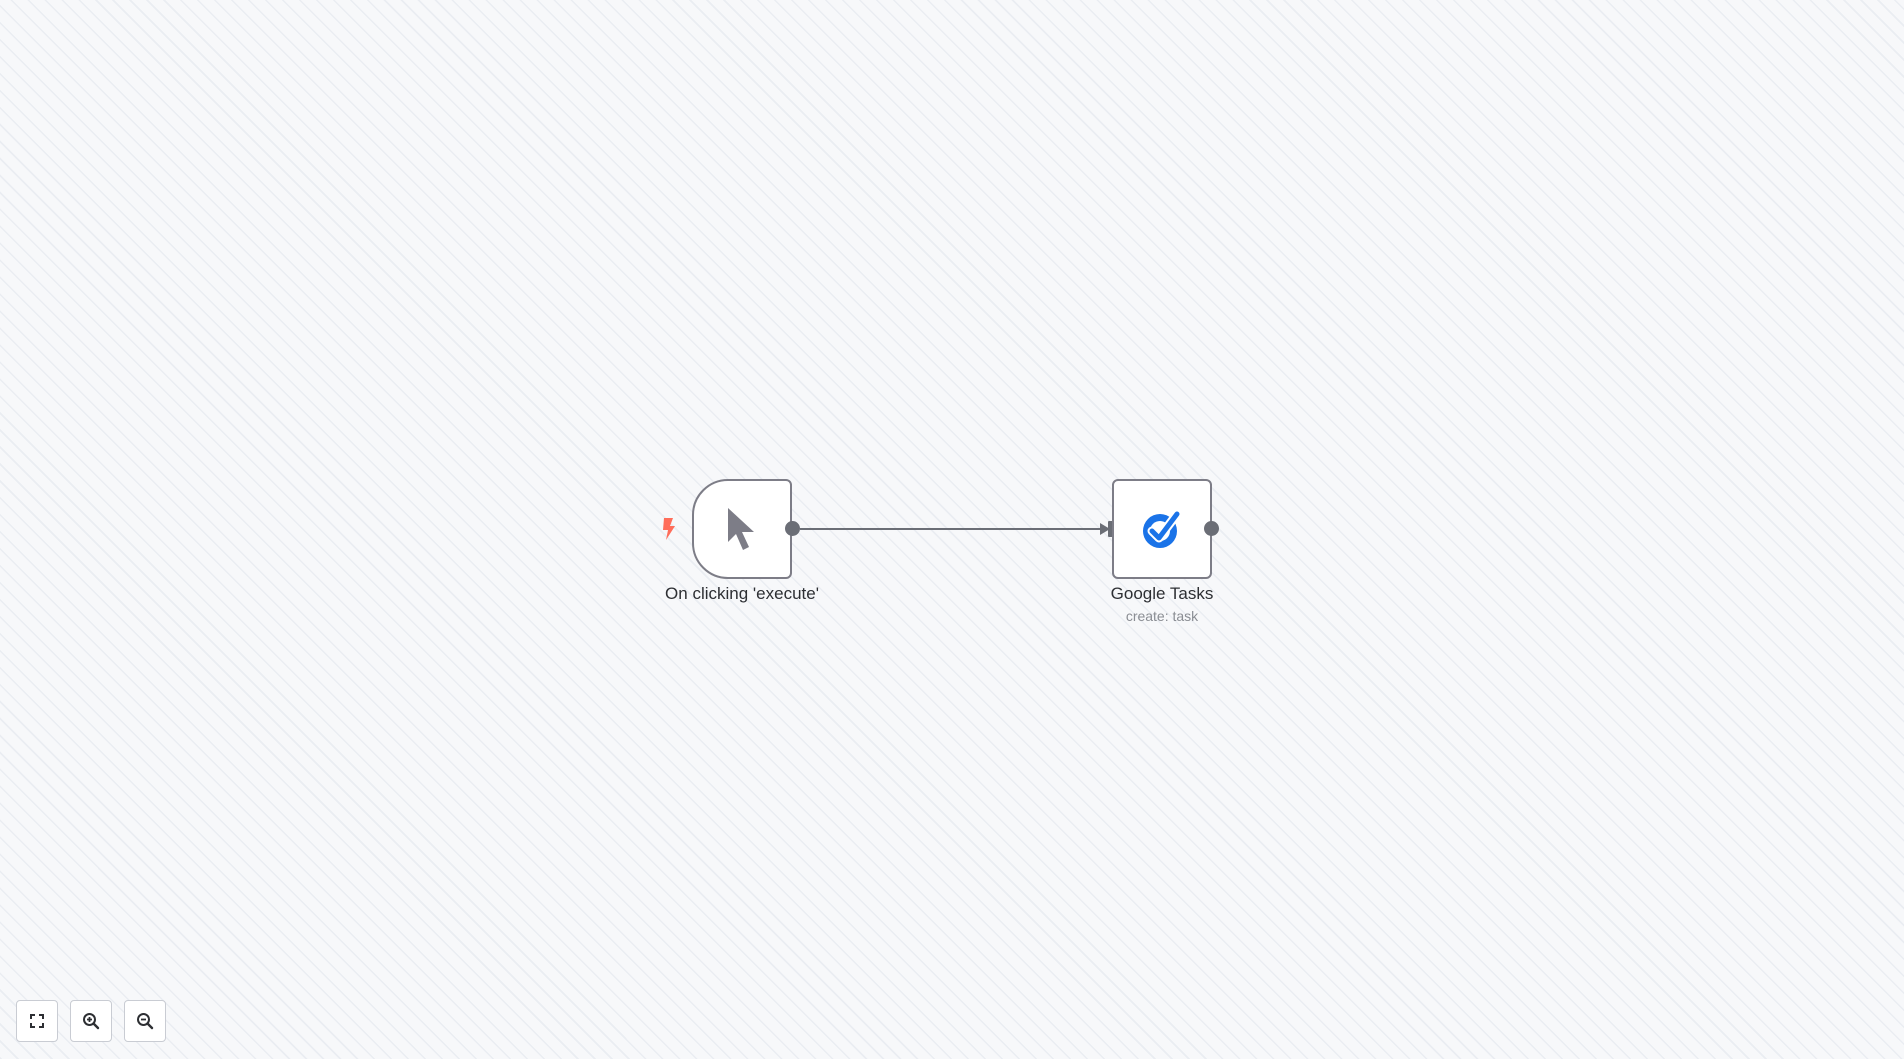 The width and height of the screenshot is (1904, 1059). I want to click on google-tasks-icon, so click(1162, 528).